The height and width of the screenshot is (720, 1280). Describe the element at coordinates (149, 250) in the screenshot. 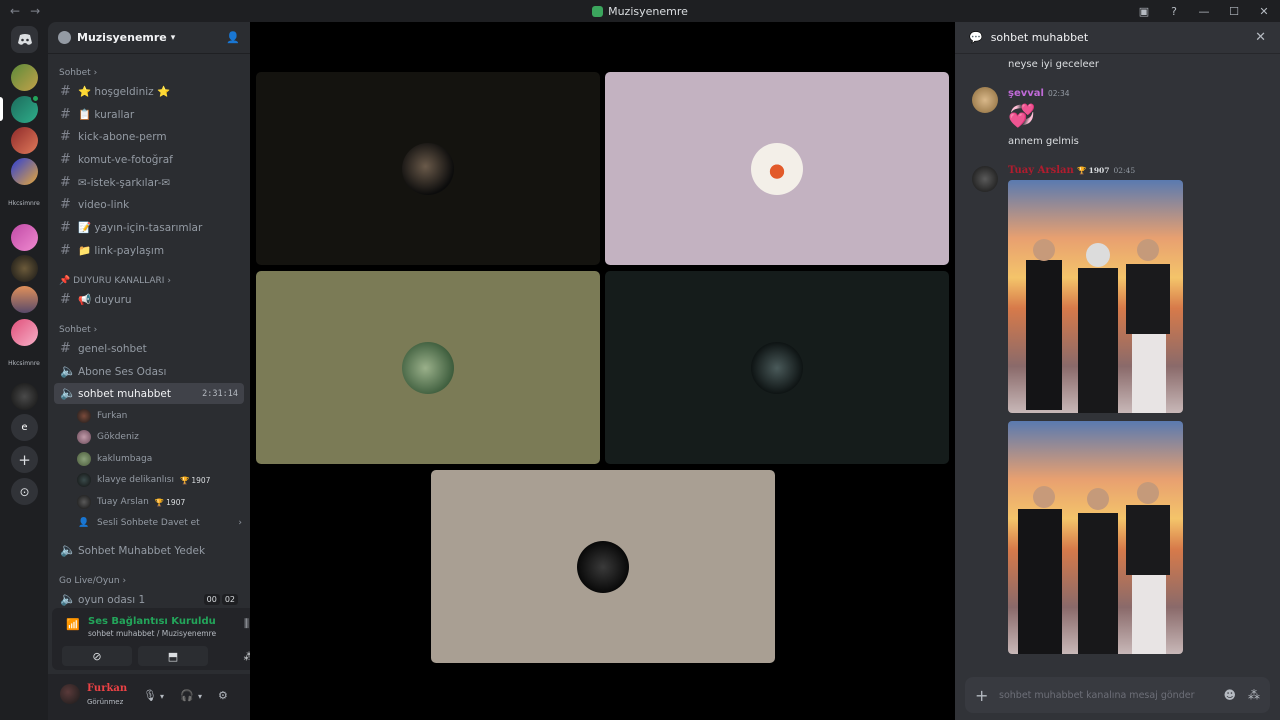

I see `channel-item: # 📁 link-paylaşım` at that location.